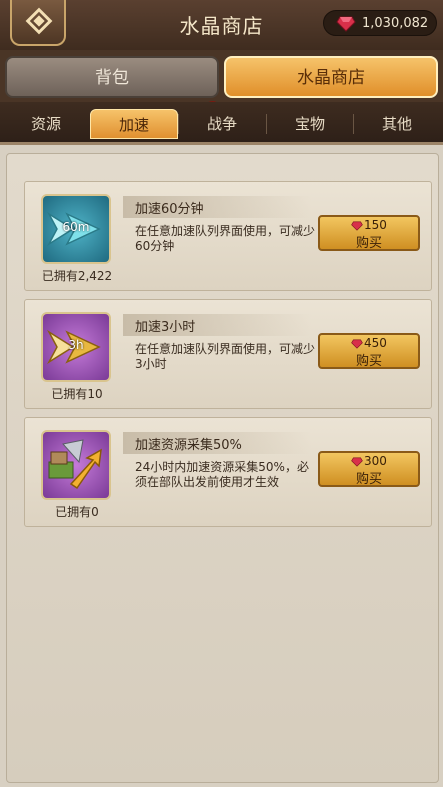 The height and width of the screenshot is (787, 443). I want to click on header-bar: 水晶商店 1,030,082, so click(221, 26).